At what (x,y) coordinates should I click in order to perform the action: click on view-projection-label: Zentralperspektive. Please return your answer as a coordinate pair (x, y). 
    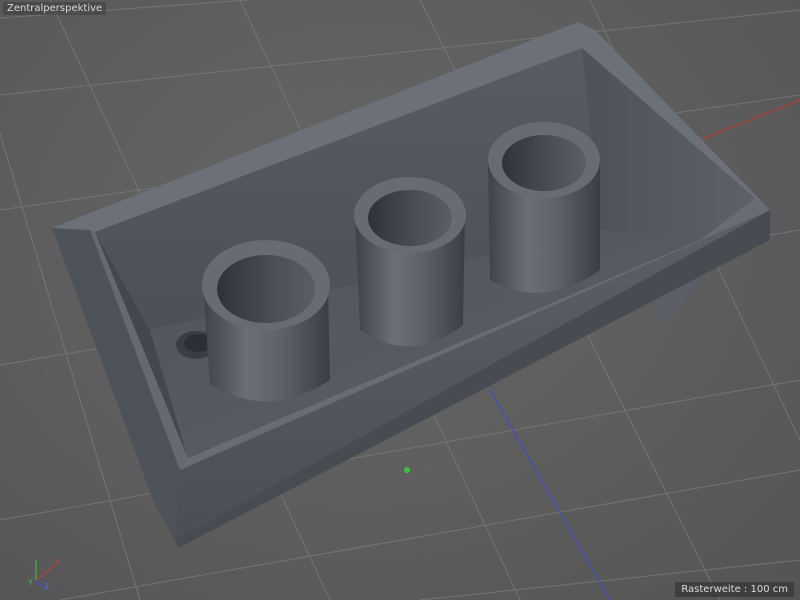
    Looking at the image, I should click on (55, 8).